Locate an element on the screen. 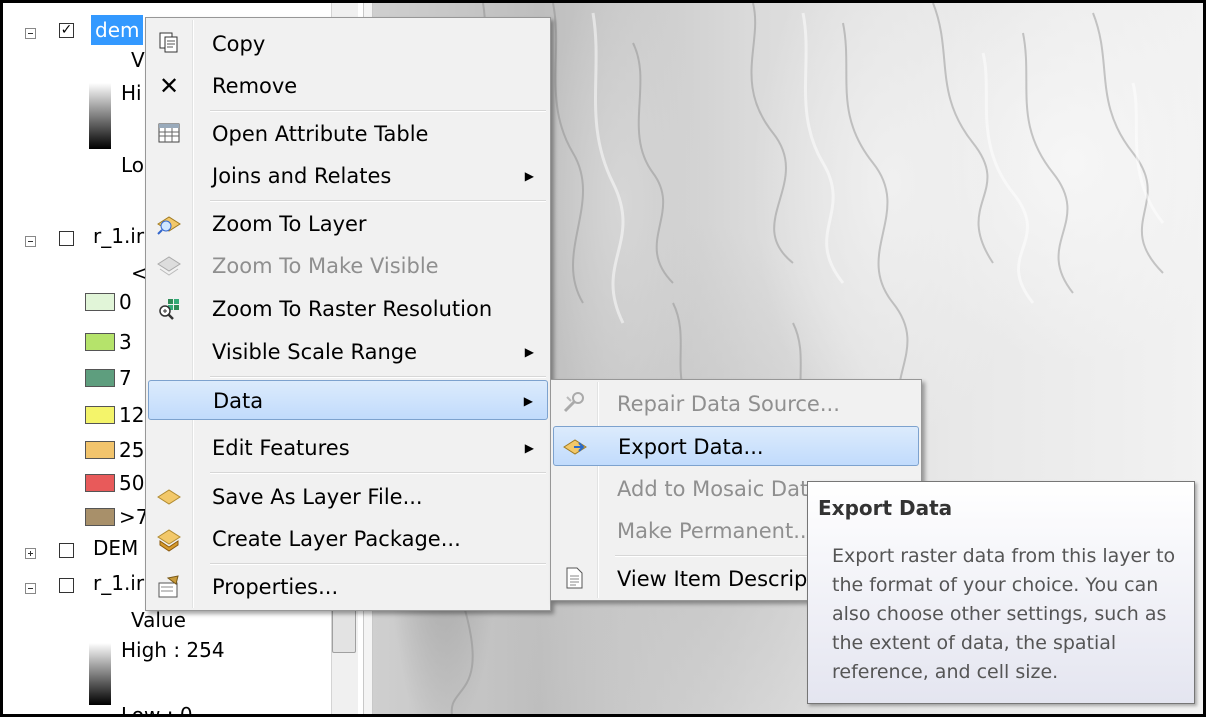 The height and width of the screenshot is (717, 1206). legend-class-label: 3 is located at coordinates (125, 342).